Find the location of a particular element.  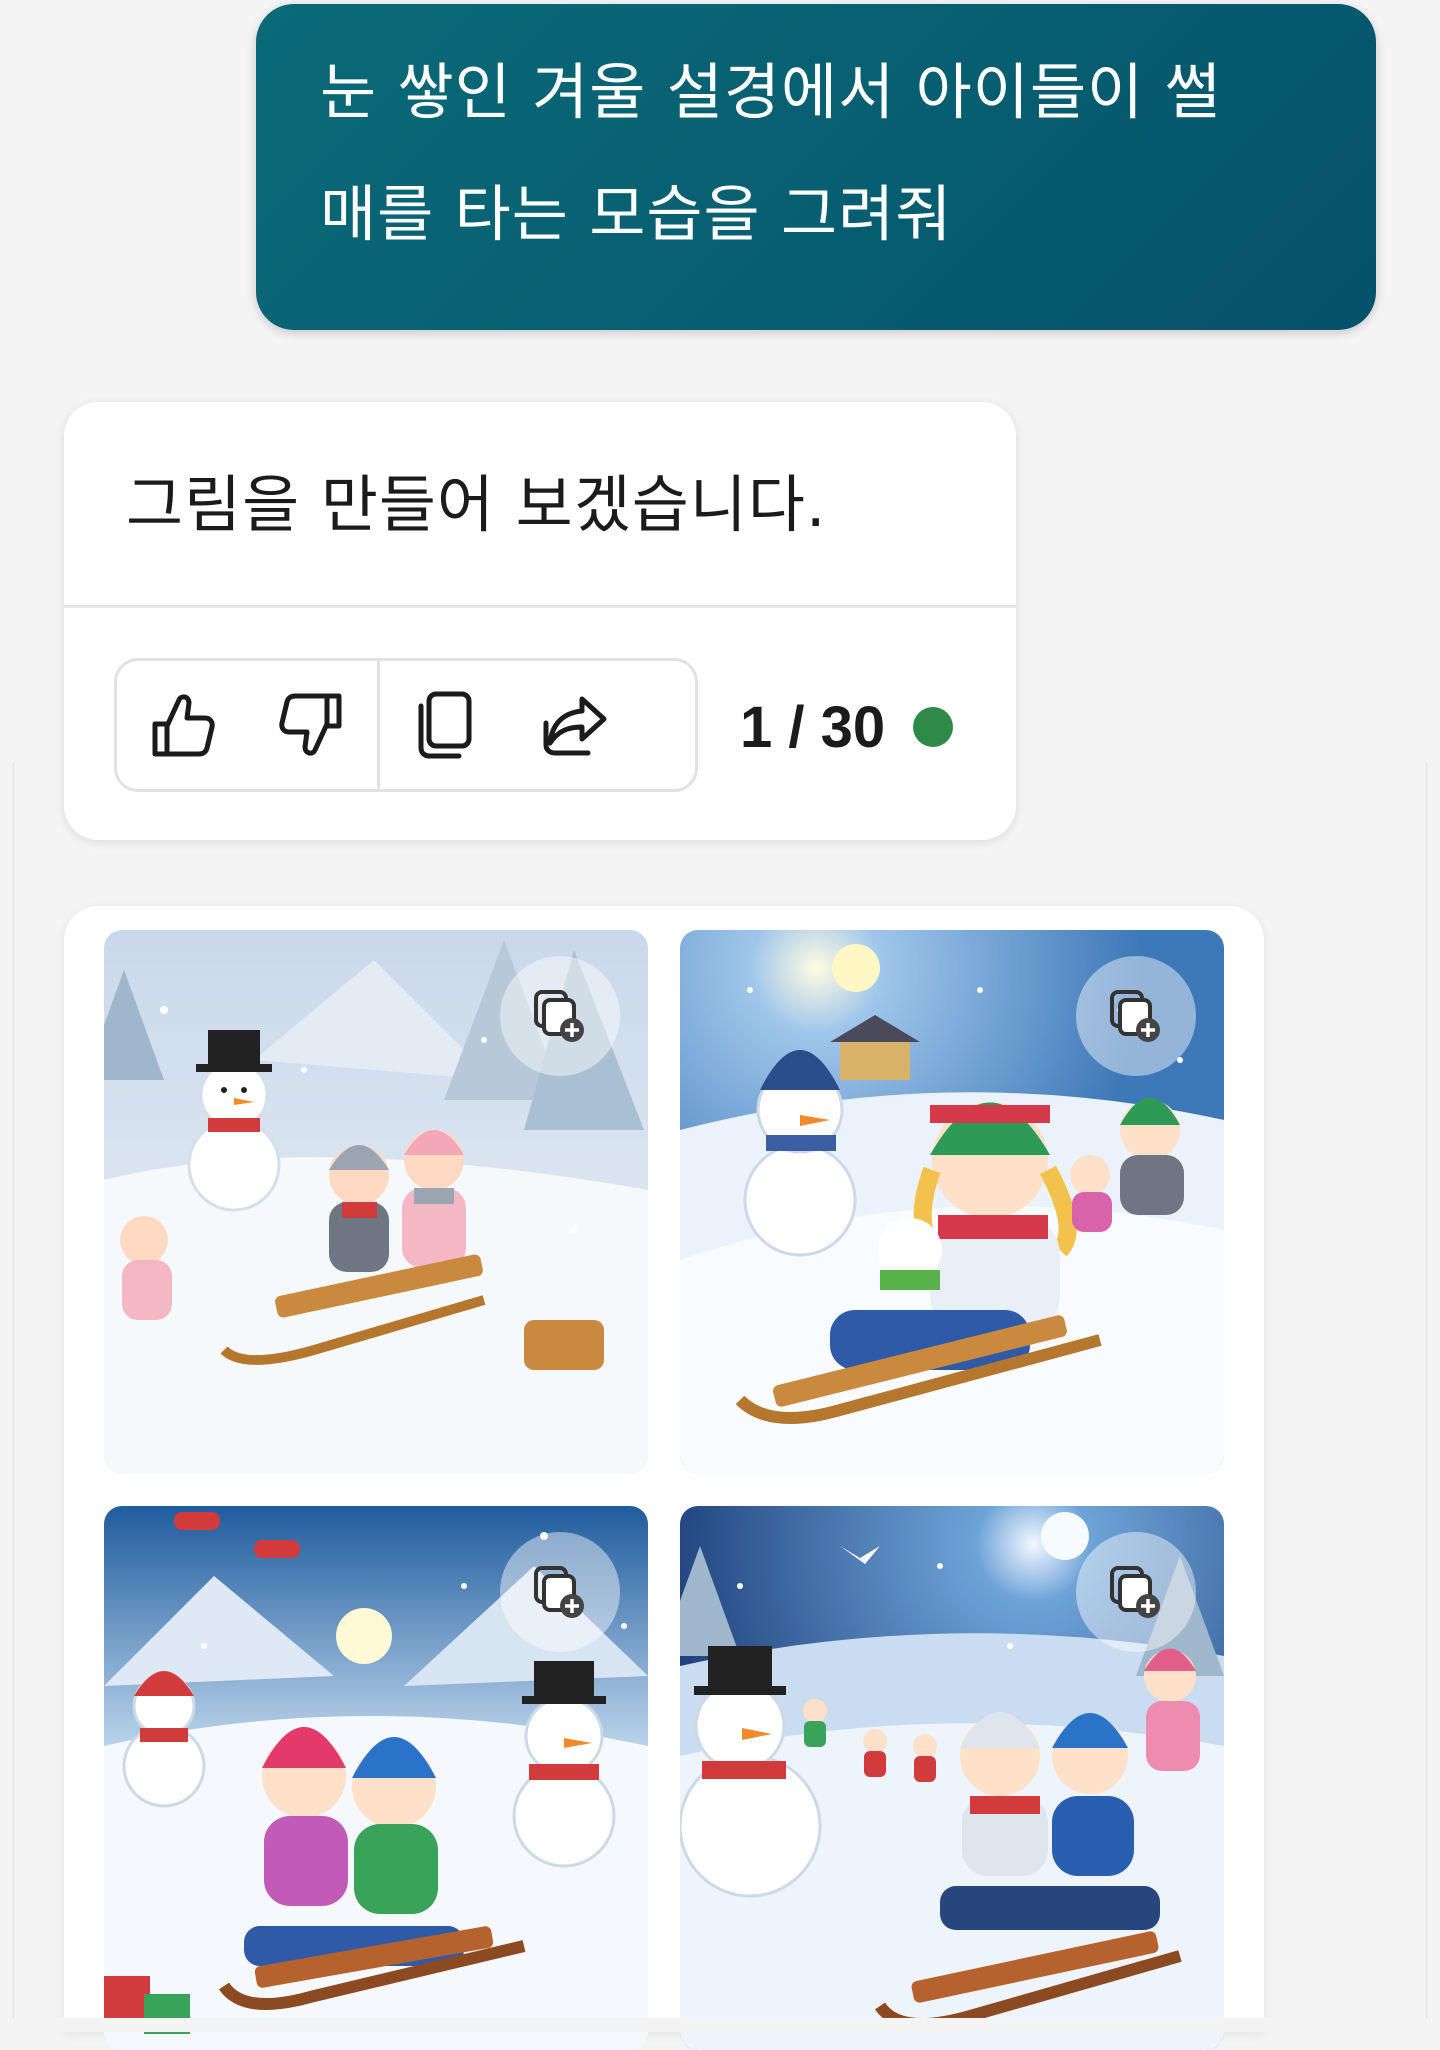

user-prompt-line-2: 매를 타는 모습을 그려줘 is located at coordinates (636, 214).